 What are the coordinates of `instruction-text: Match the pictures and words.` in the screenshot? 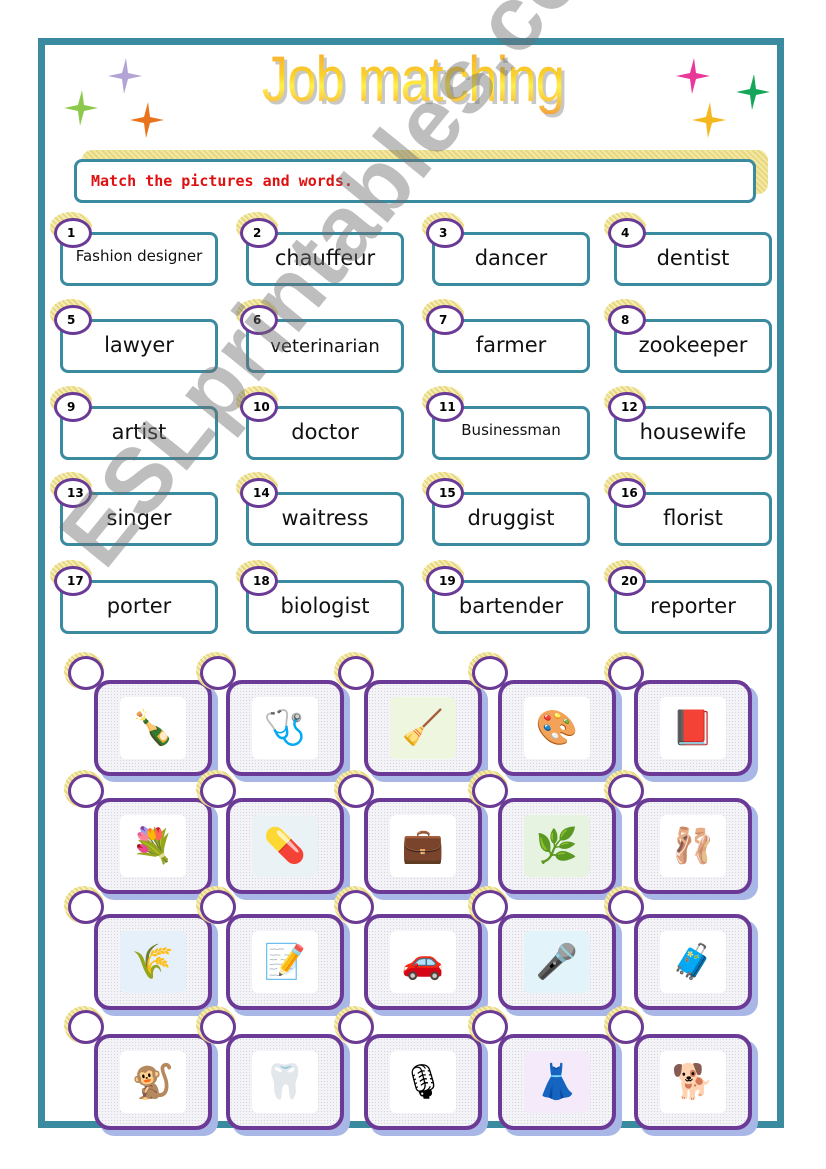 It's located at (222, 181).